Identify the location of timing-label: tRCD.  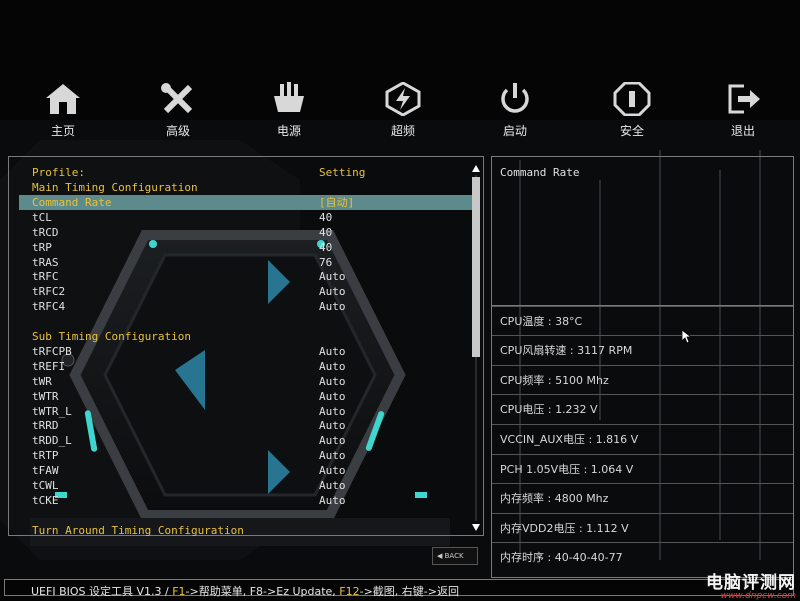
(45, 232).